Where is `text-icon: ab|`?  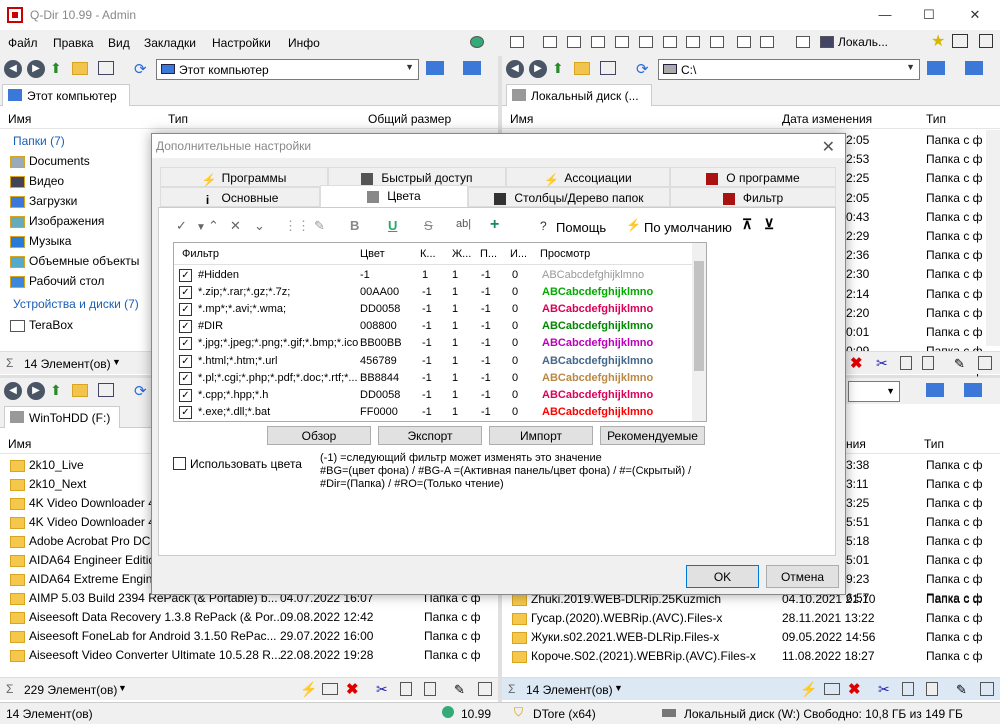
text-icon: ab| is located at coordinates (463, 224).